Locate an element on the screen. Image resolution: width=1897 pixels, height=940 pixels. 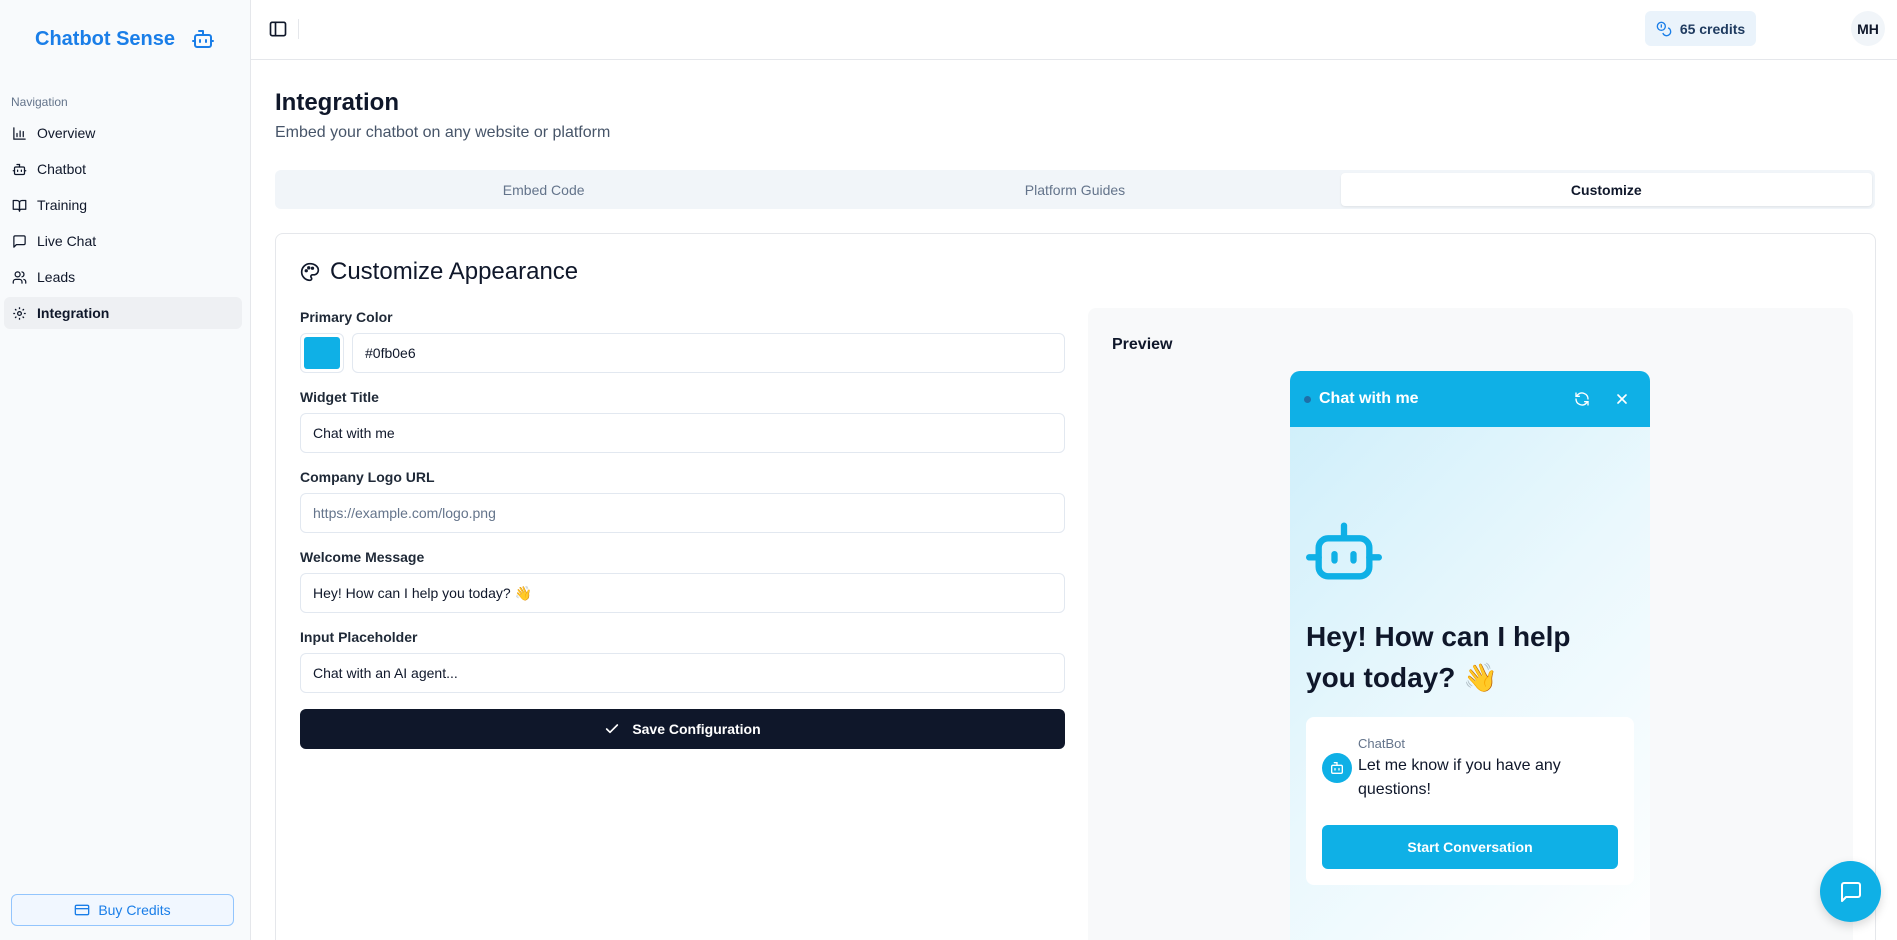
input-placeholder-input is located at coordinates (682, 673).